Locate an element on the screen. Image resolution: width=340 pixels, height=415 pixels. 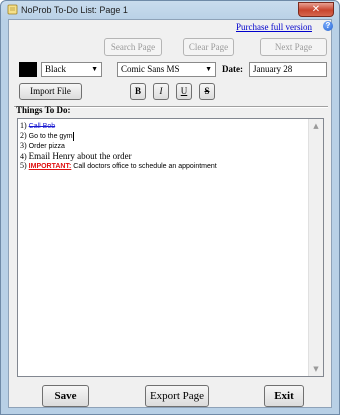
list-heading: Things To Do: is located at coordinates (43, 110).